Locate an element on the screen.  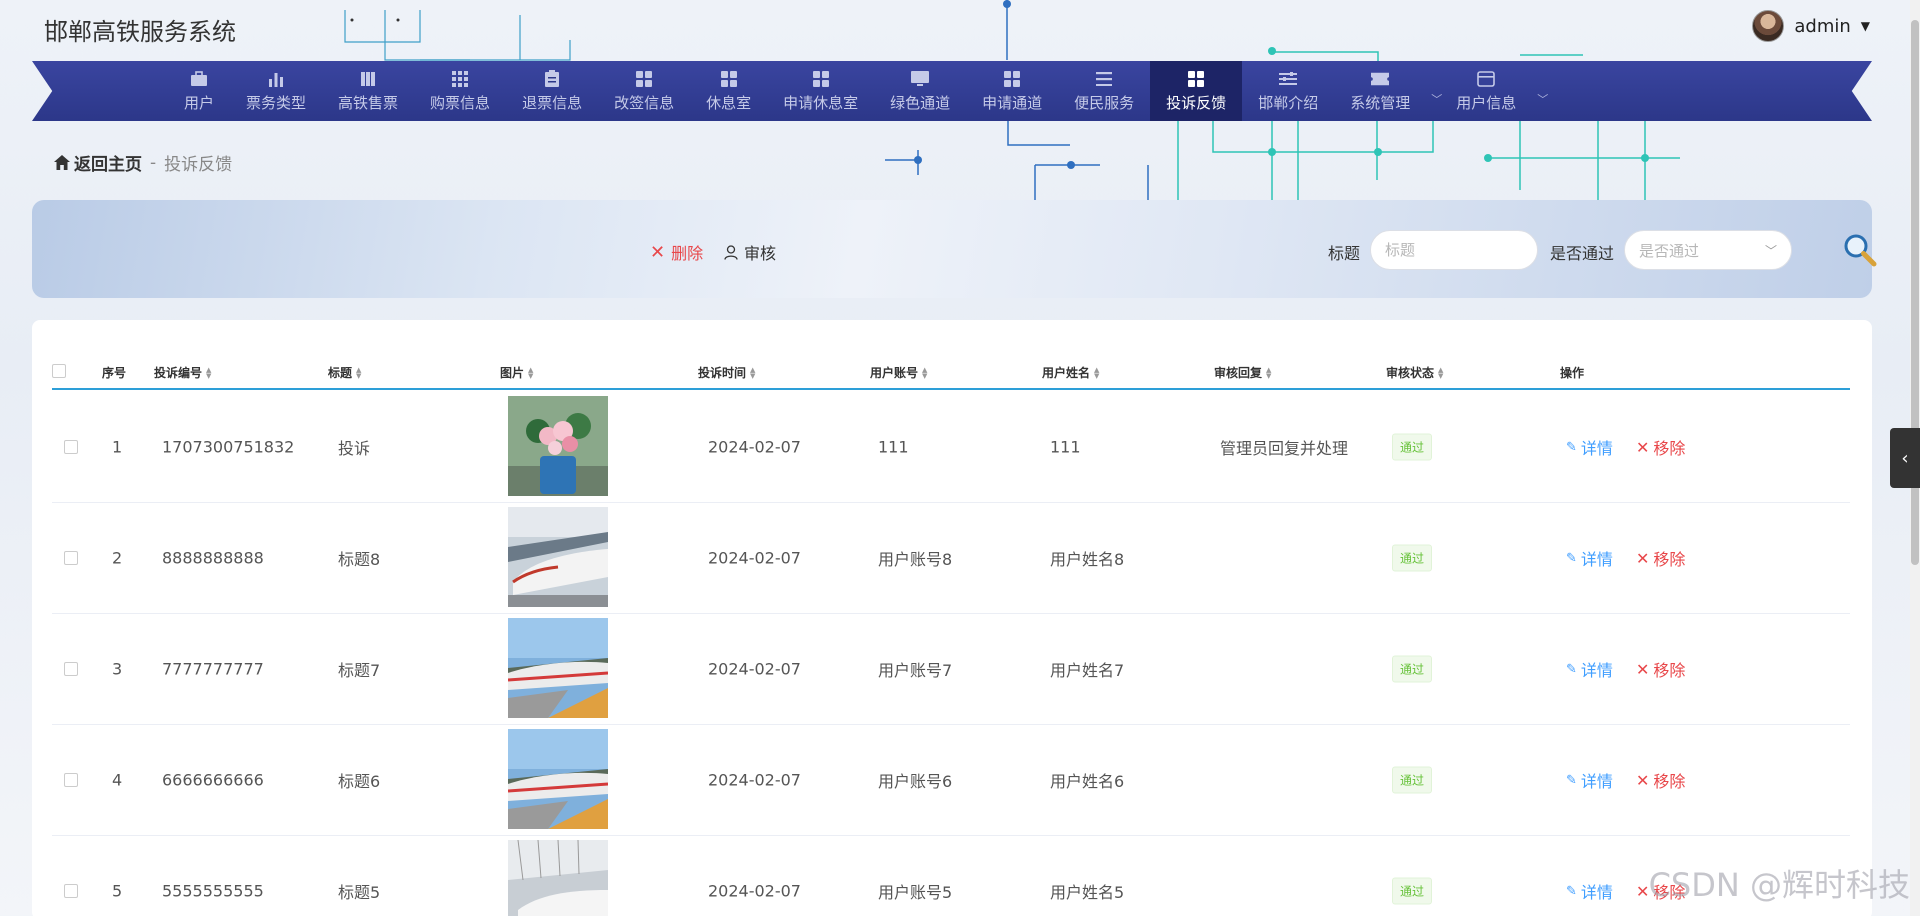
select-all-checkbox is located at coordinates (59, 371).